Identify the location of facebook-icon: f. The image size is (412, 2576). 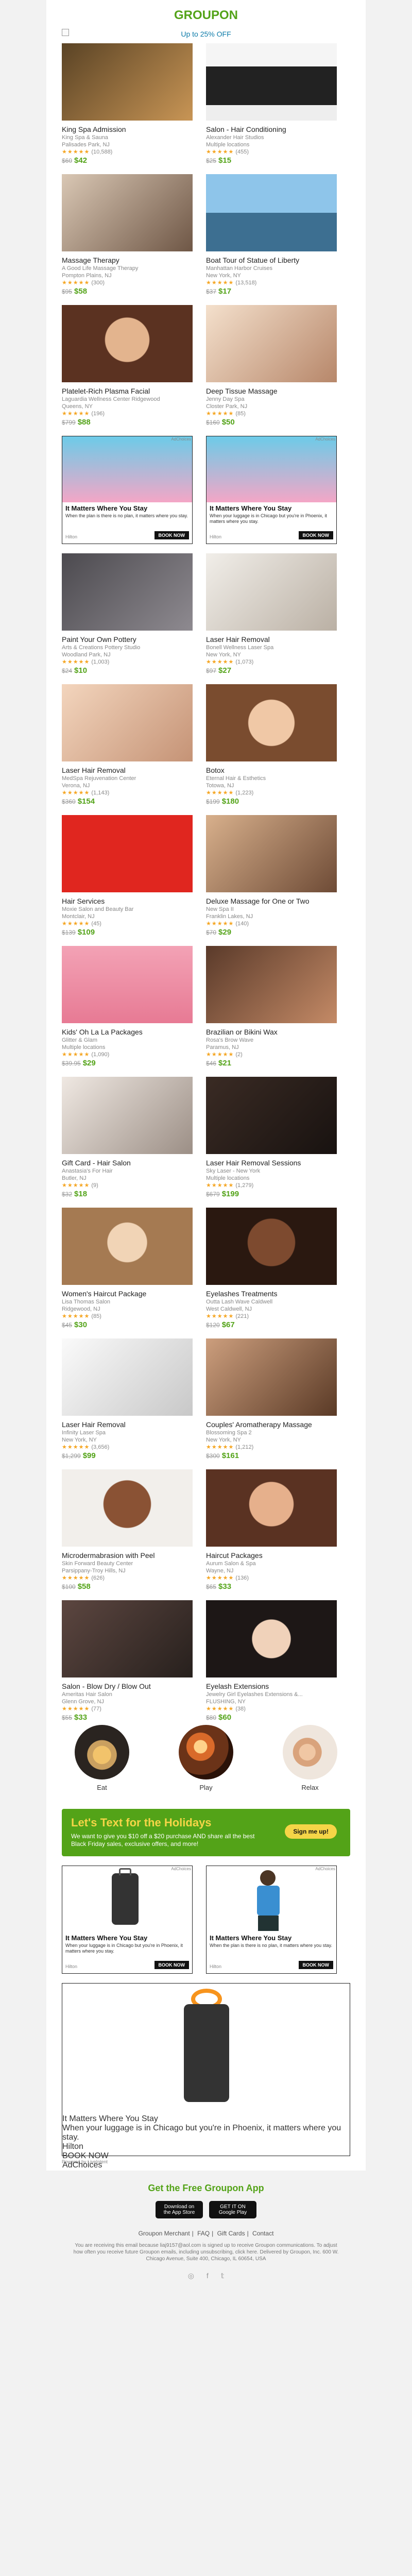
(208, 2276).